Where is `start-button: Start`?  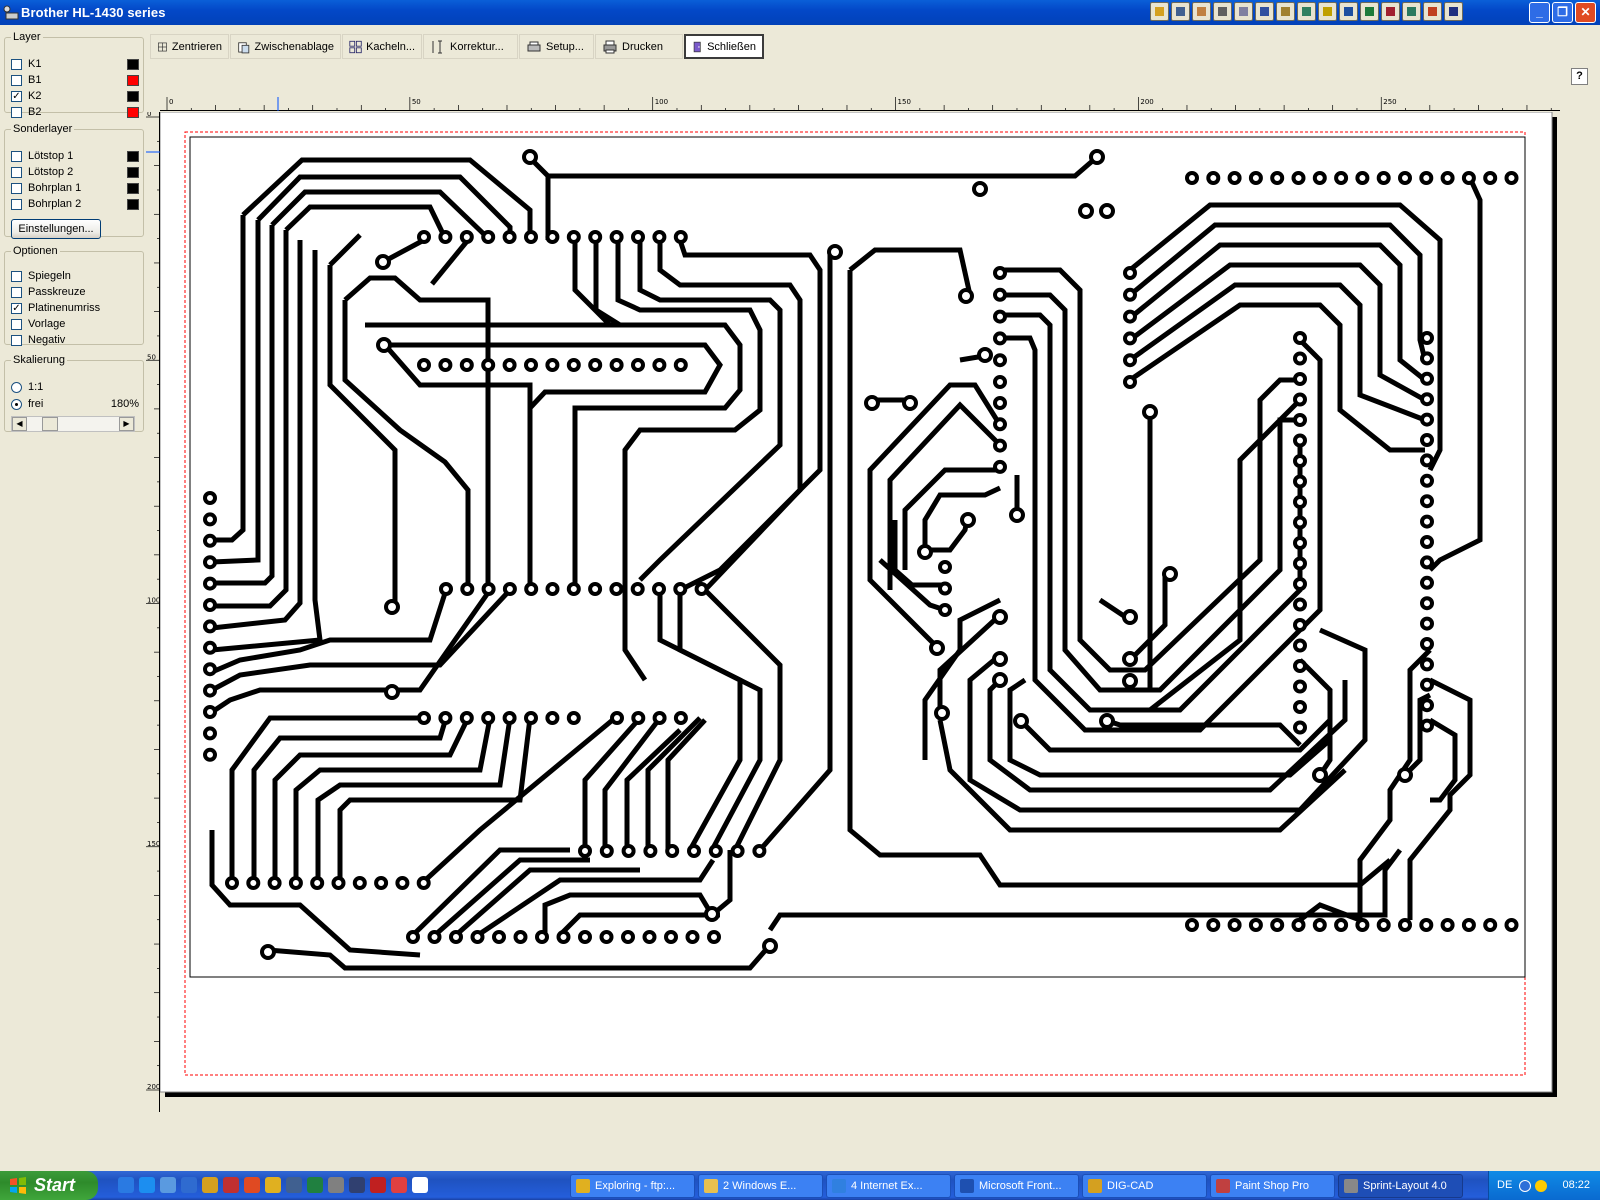
start-button: Start is located at coordinates (49, 1185).